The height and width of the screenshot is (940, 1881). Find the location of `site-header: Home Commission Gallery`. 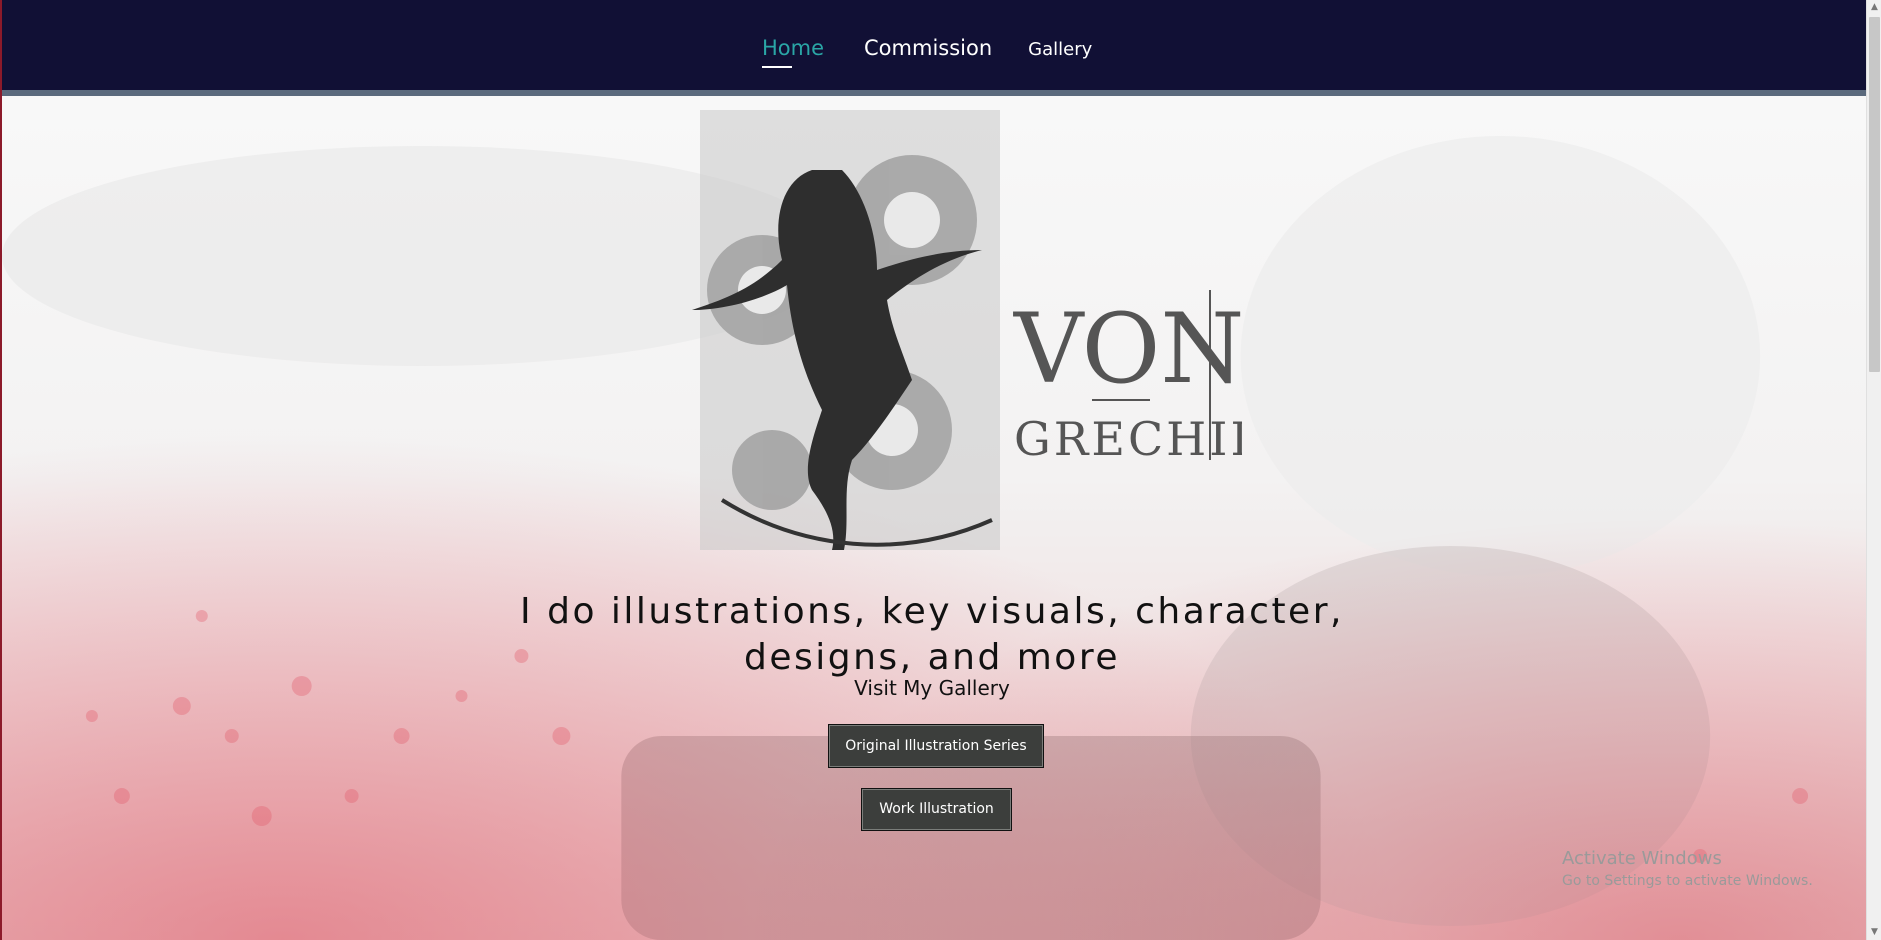

site-header: Home Commission Gallery is located at coordinates (934, 48).